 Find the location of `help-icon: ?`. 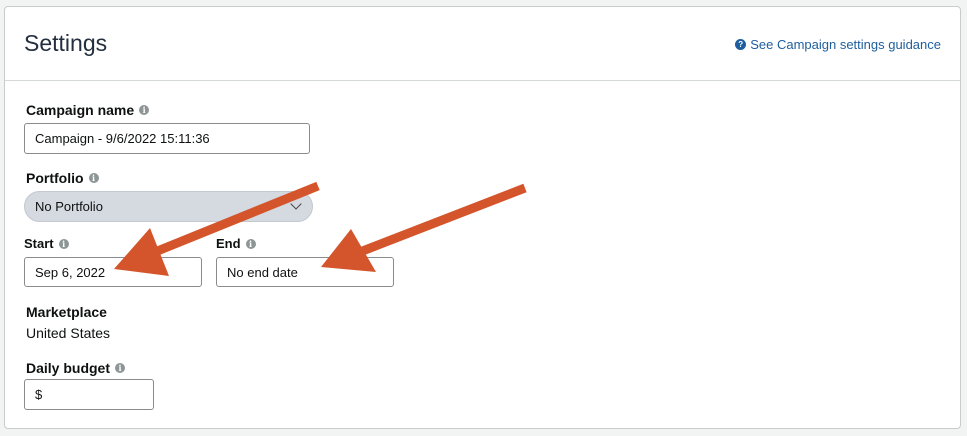

help-icon: ? is located at coordinates (741, 44).